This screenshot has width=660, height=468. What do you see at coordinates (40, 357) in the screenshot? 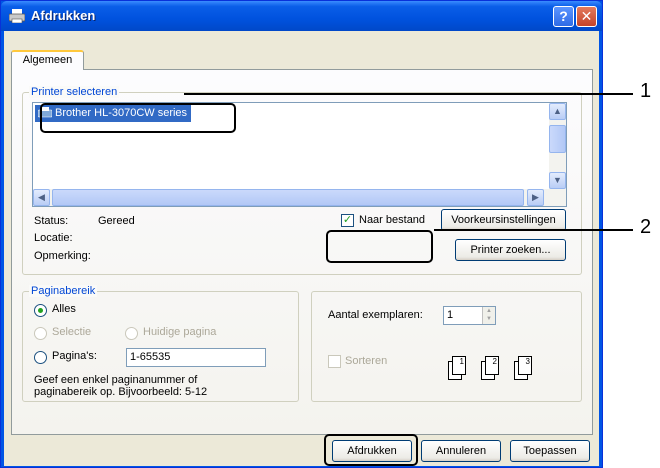
I see `pages-radio` at bounding box center [40, 357].